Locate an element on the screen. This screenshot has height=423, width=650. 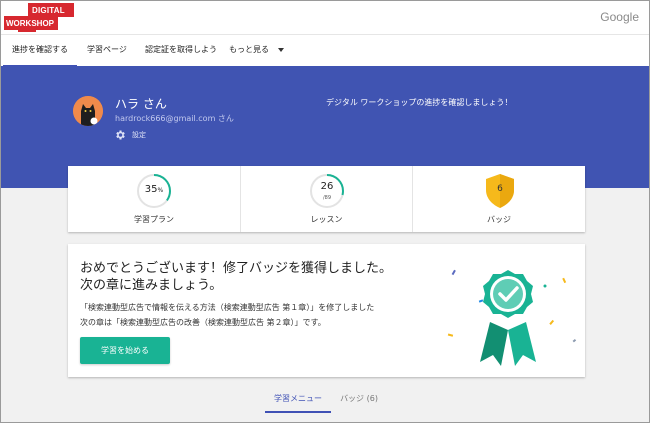
content-tabs: 学習メニュー バッジ (6) is located at coordinates (325, 402).